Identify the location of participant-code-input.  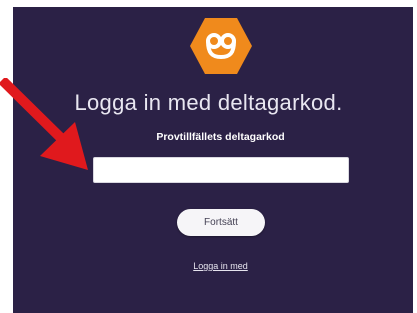
(221, 170).